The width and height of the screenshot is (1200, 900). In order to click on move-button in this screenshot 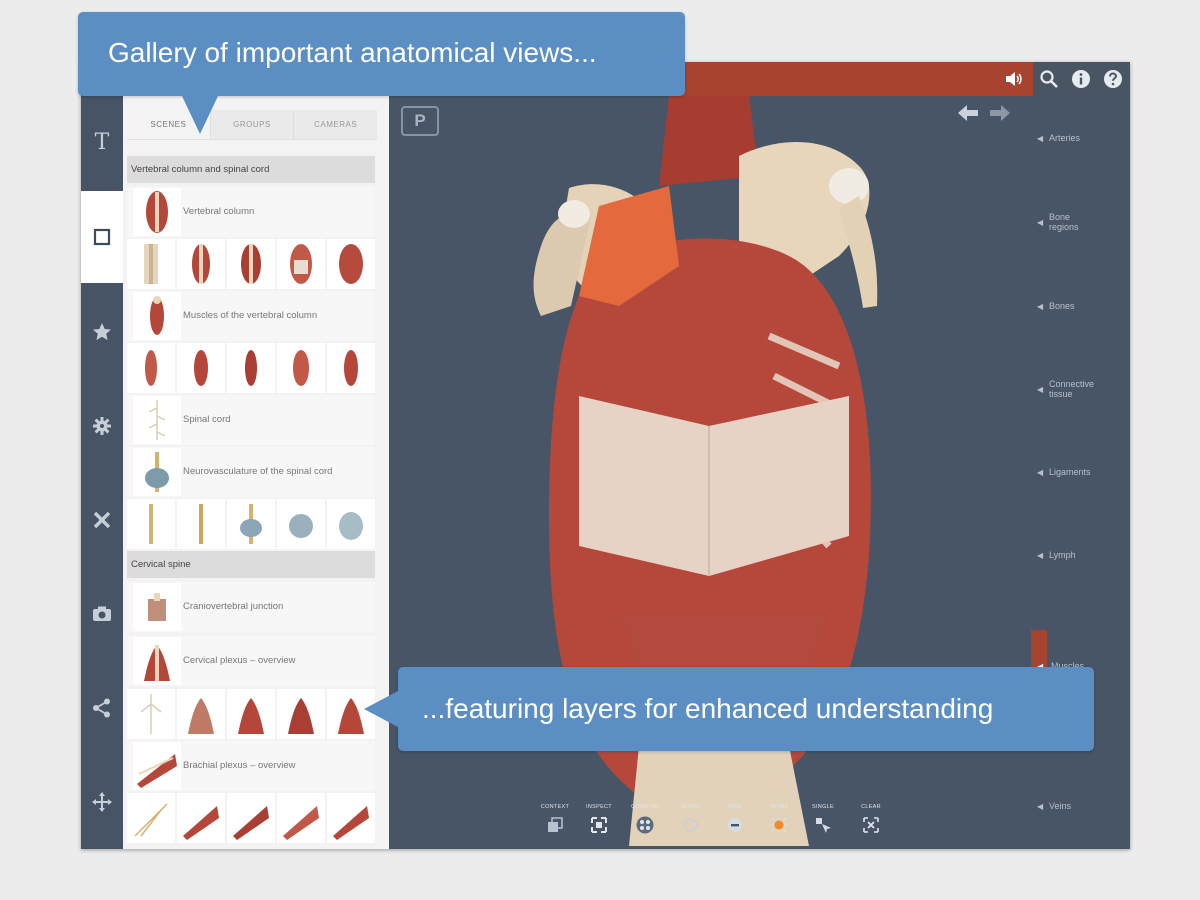, I will do `click(102, 802)`.